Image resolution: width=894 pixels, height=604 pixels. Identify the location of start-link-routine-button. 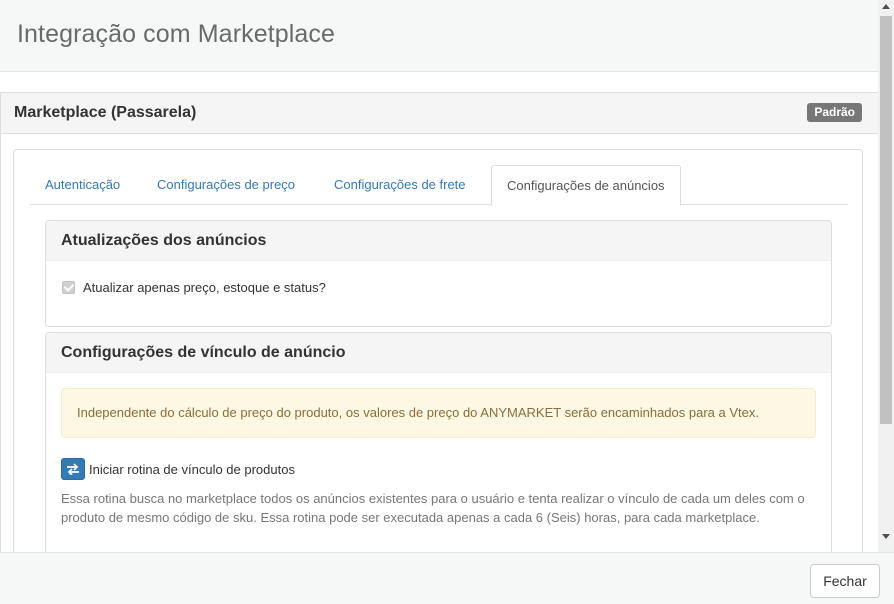
(73, 469).